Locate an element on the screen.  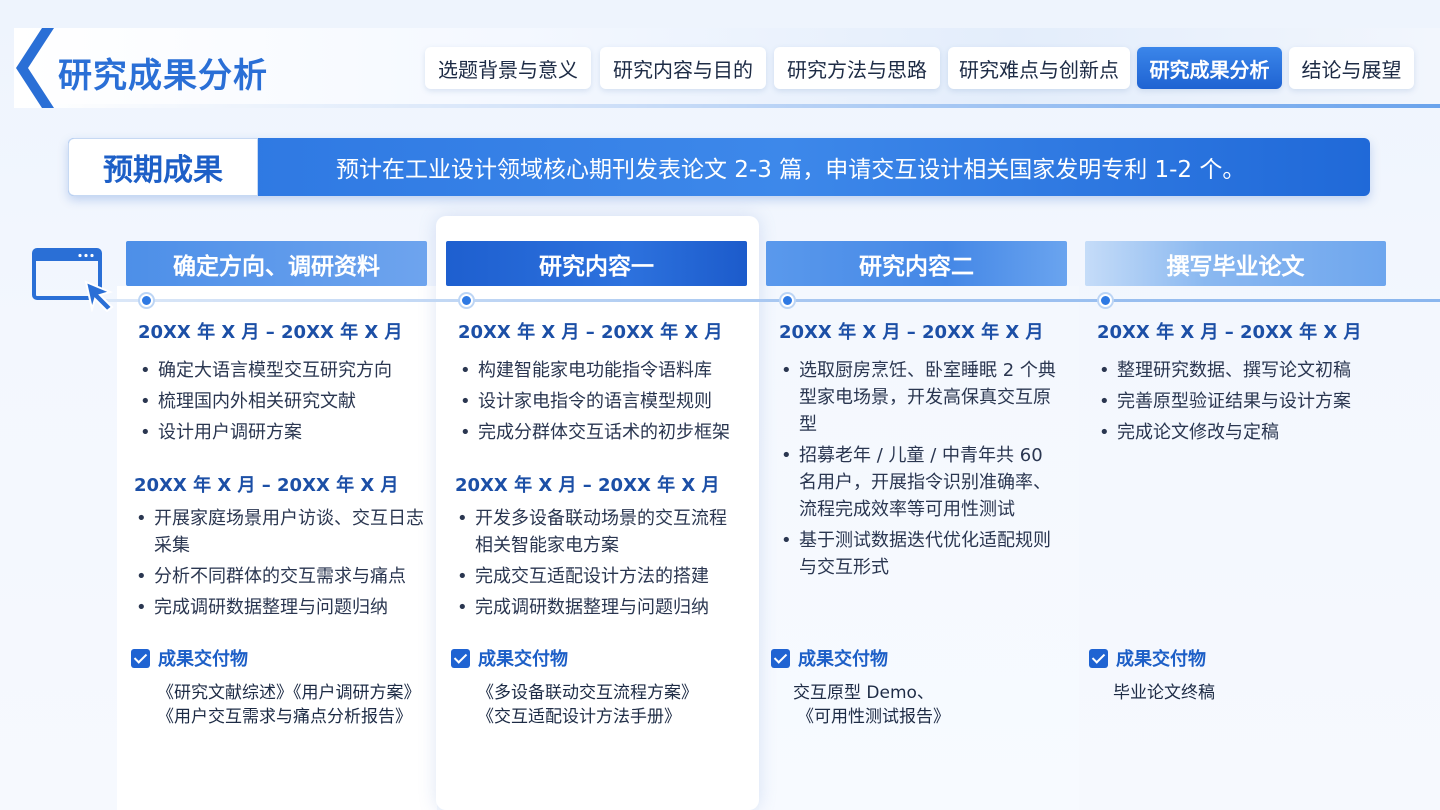
column-4-date-1: 20XX 年 X 月 – 20XX 年 X 月 is located at coordinates (1229, 332).